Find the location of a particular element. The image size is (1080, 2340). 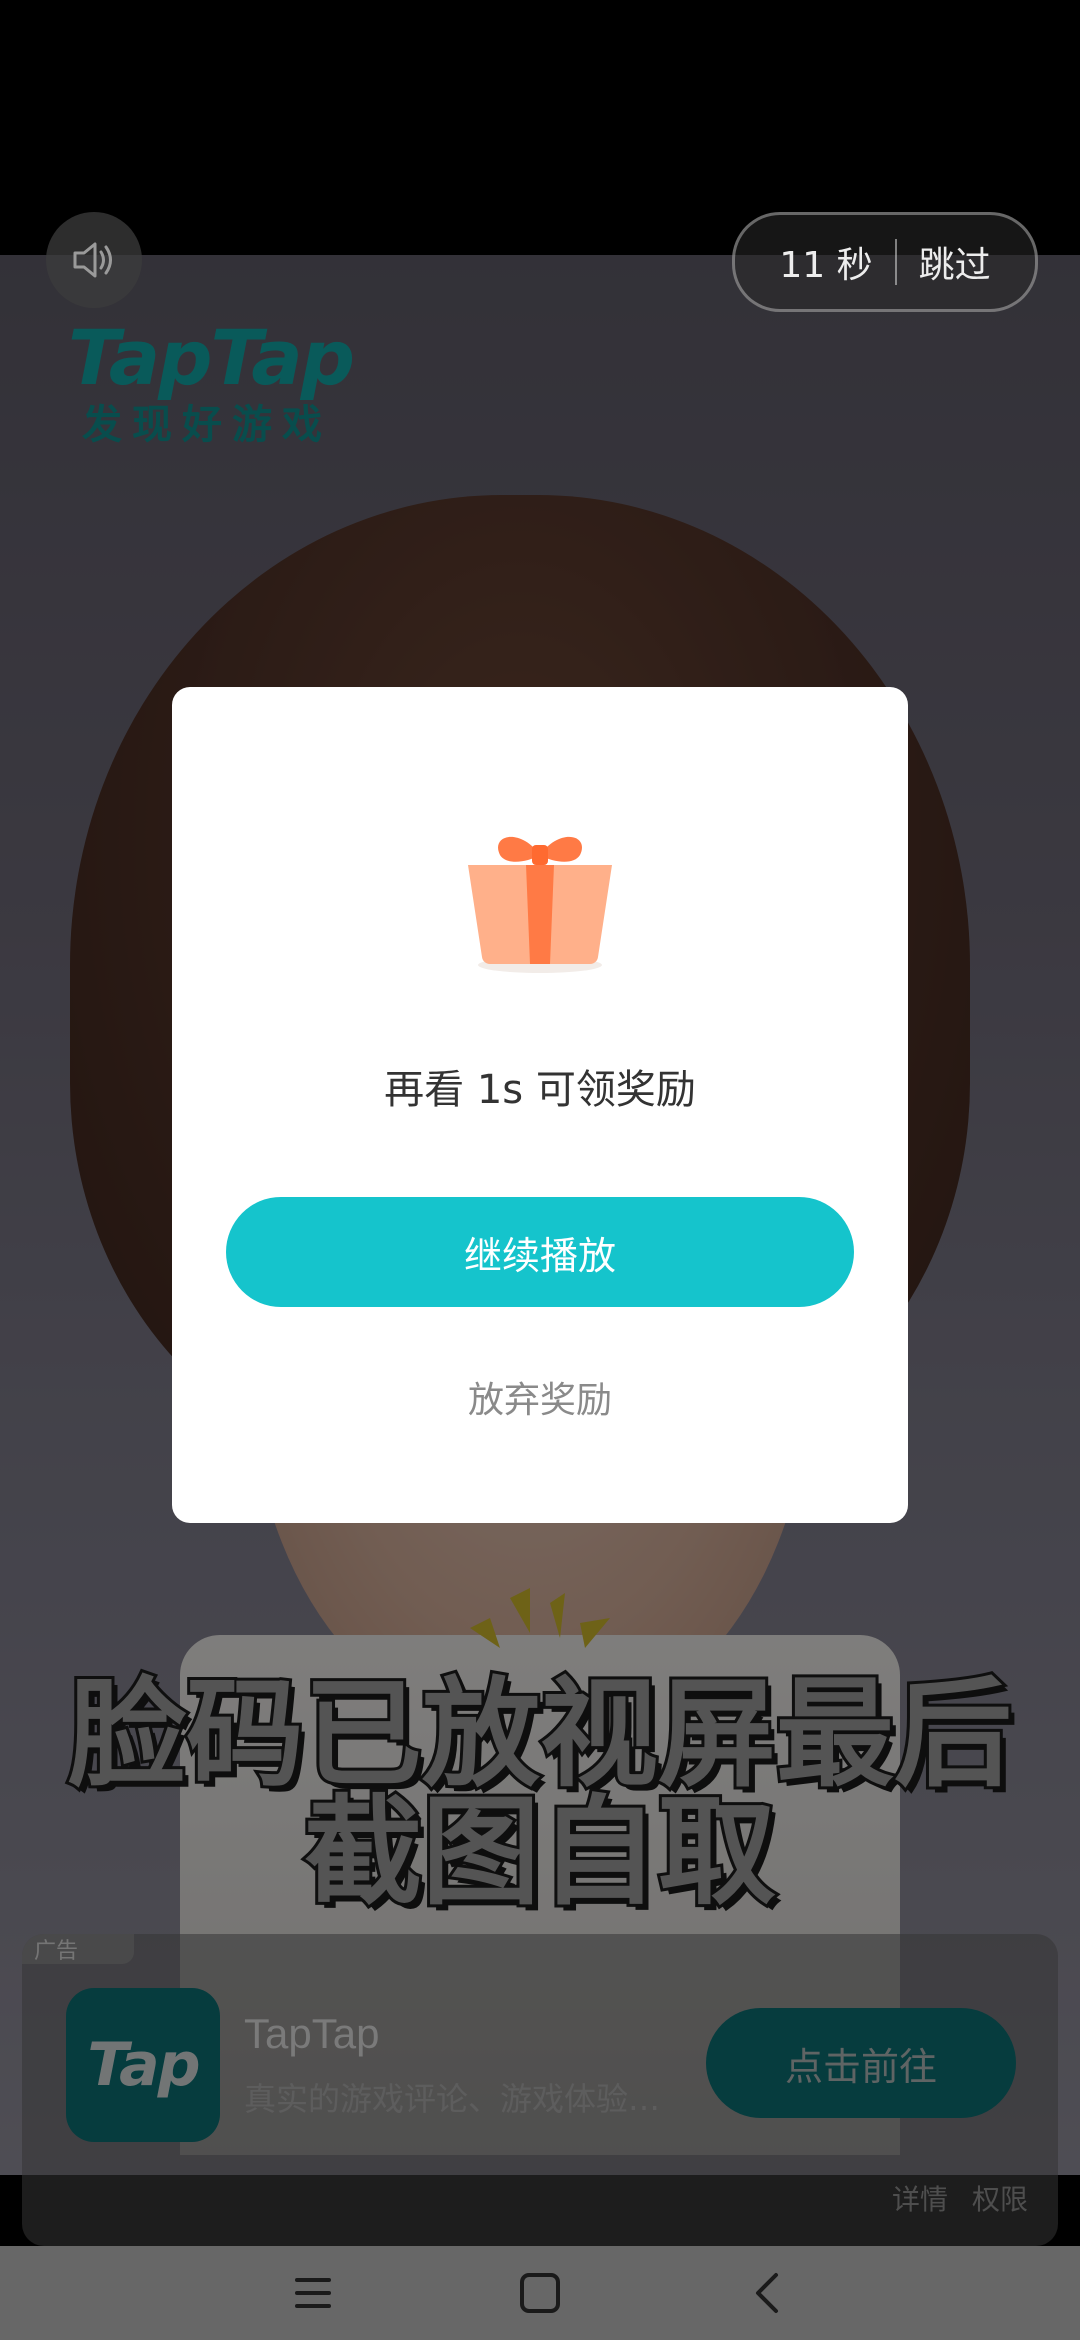

skip-button: 跳过 is located at coordinates (955, 262).